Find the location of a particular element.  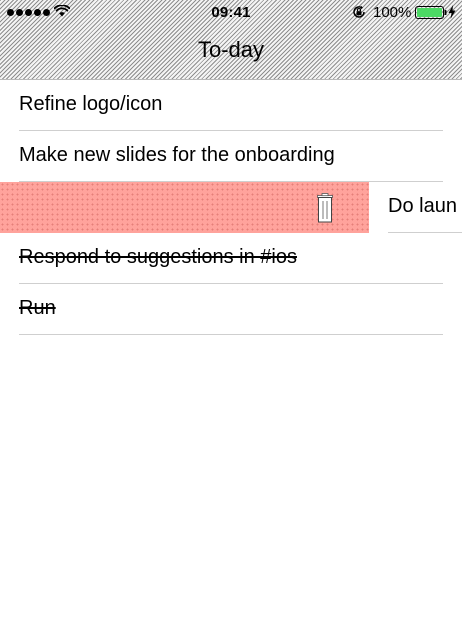

task-label: Respond to suggestions in #ios is located at coordinates (158, 257).